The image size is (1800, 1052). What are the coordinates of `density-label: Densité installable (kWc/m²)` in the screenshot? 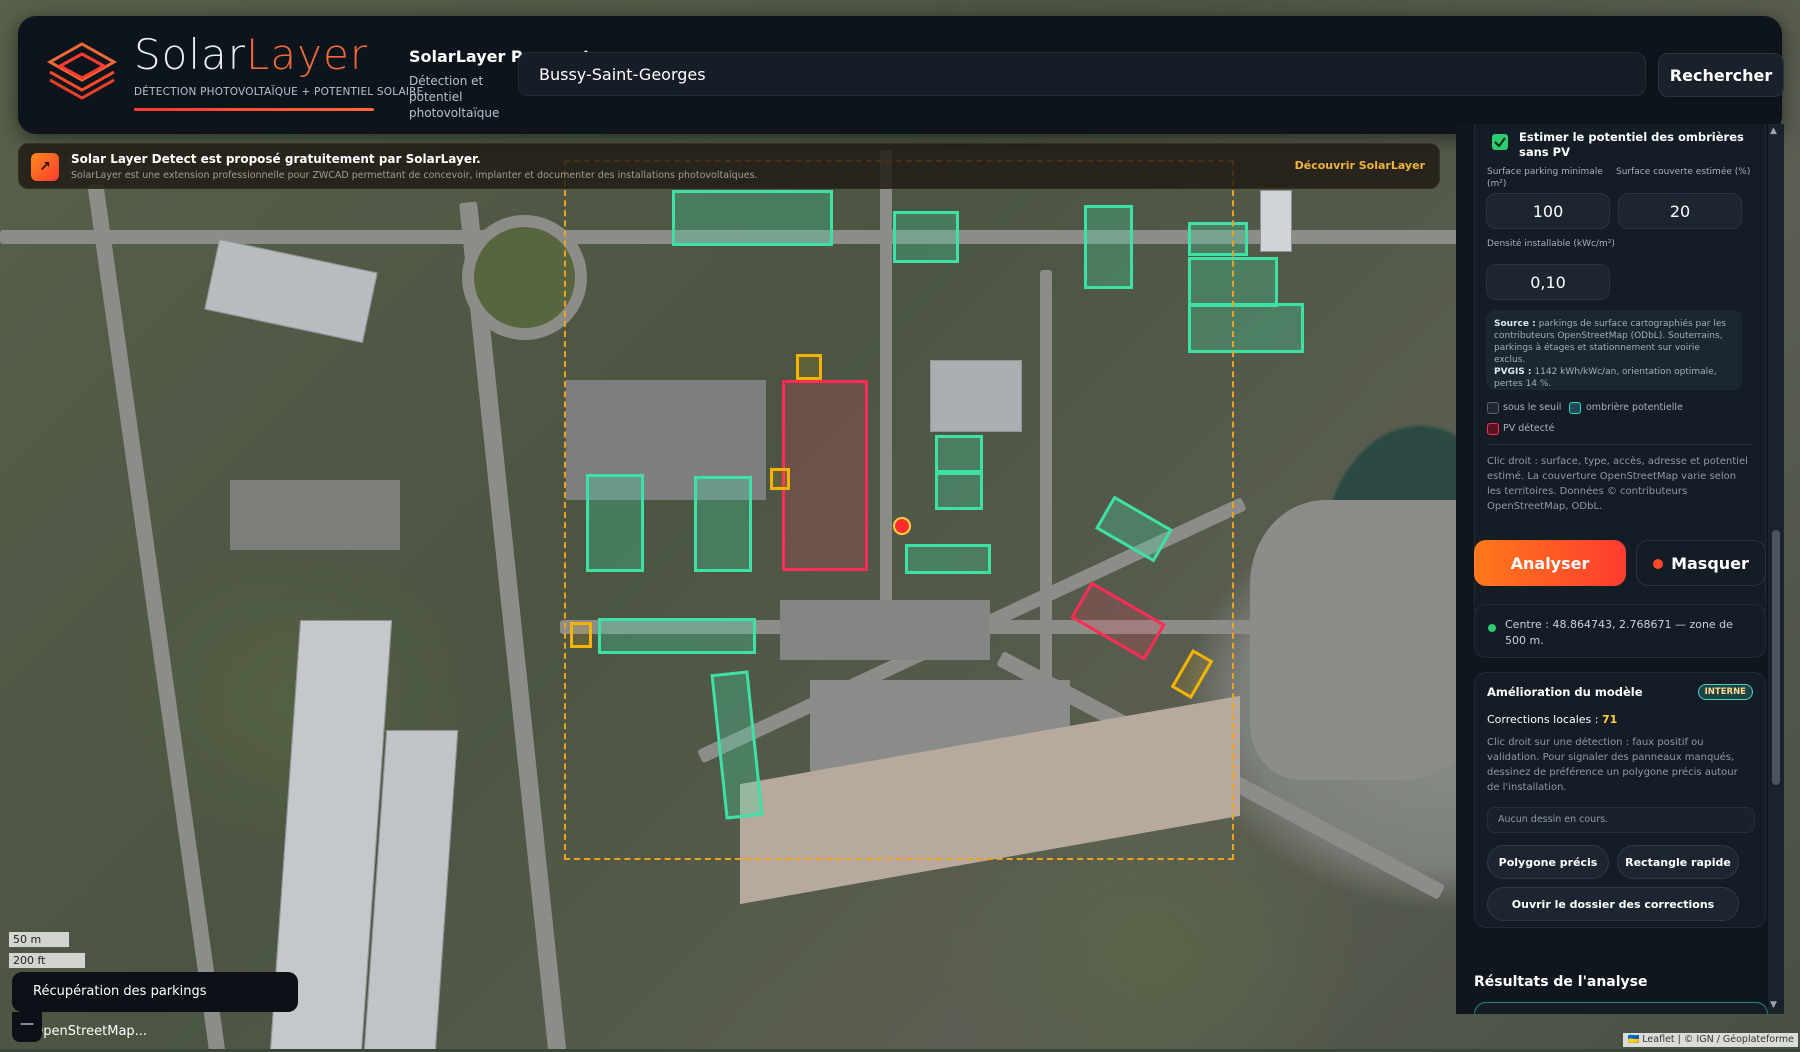 It's located at (1551, 244).